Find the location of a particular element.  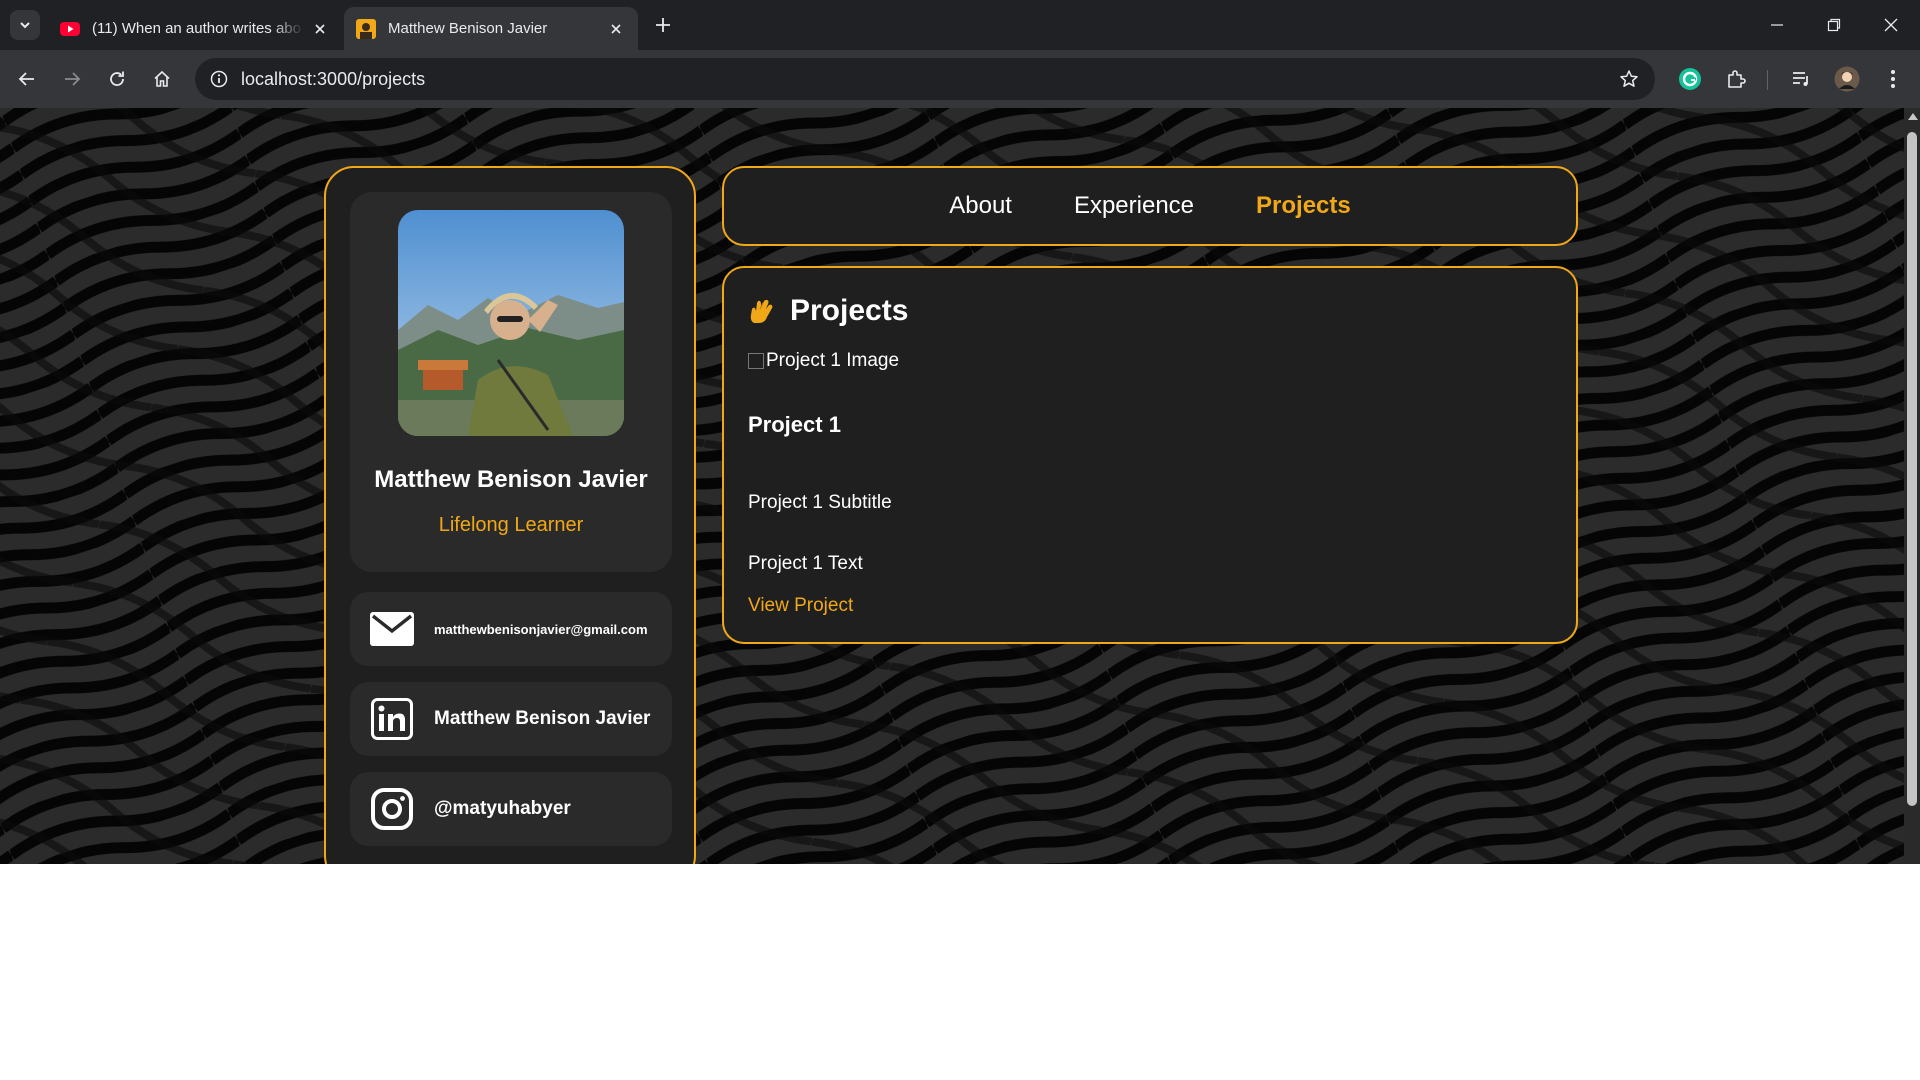

nav-about: About is located at coordinates (980, 206).